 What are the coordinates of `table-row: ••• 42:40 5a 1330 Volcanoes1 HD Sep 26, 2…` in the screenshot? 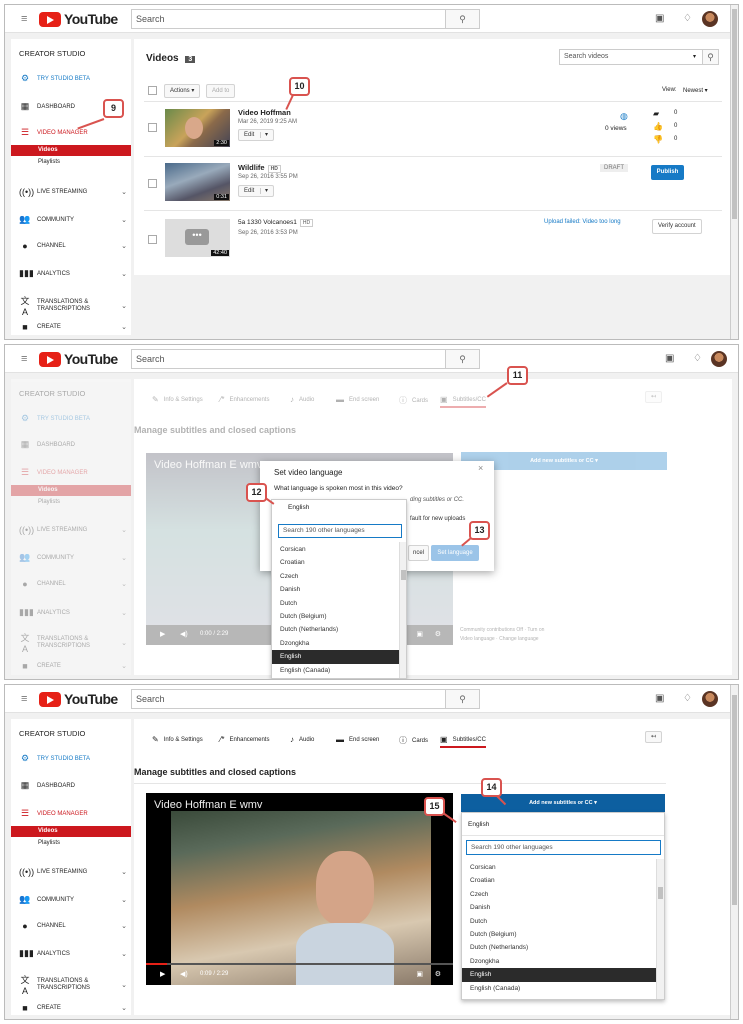 It's located at (433, 237).